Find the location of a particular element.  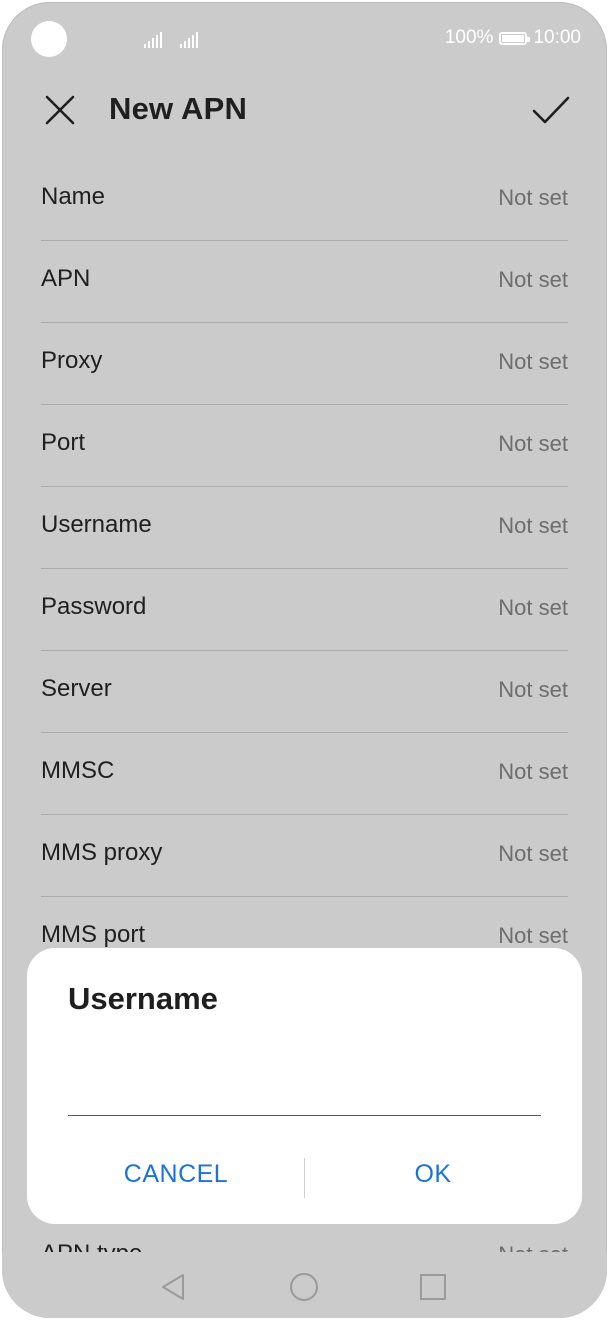

setting-row-mms-proxy: MMS proxy Not set is located at coordinates (304, 856).